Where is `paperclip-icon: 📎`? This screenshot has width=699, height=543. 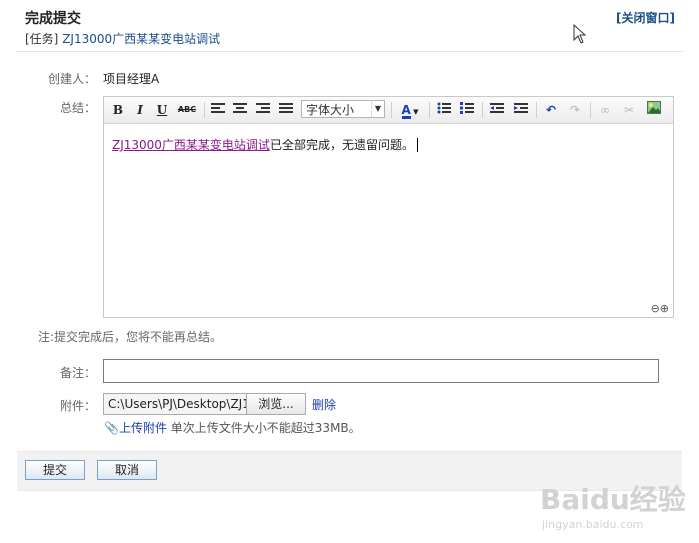 paperclip-icon: 📎 is located at coordinates (111, 428).